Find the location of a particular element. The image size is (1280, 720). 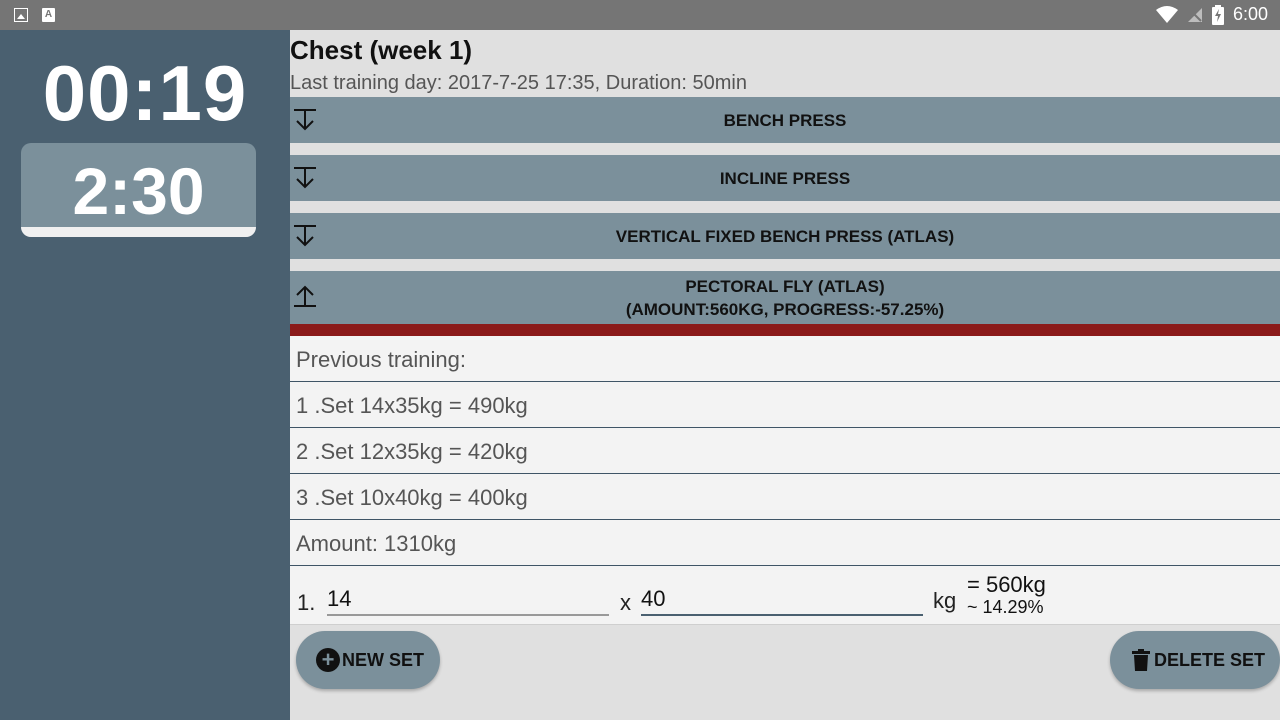

page-title: Chest (week 1) is located at coordinates (381, 50).